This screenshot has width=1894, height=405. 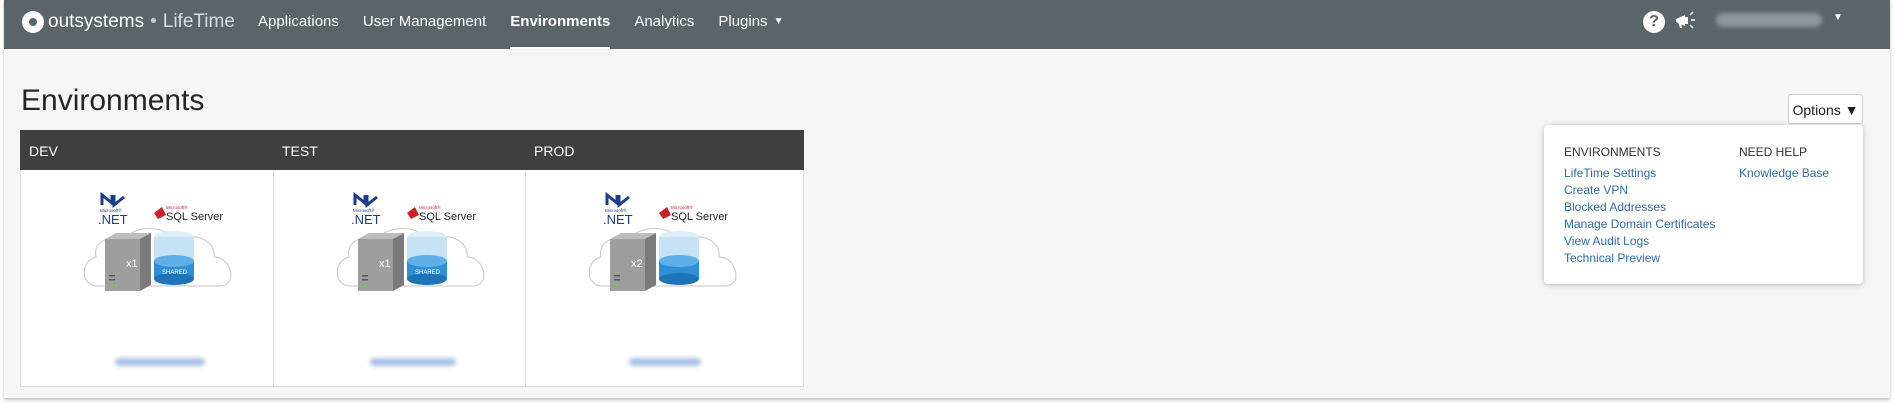 I want to click on user-menu, so click(x=1769, y=20).